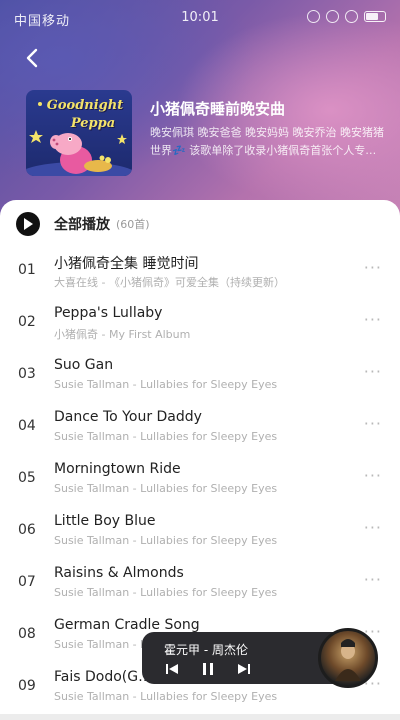 The height and width of the screenshot is (720, 400). What do you see at coordinates (218, 109) in the screenshot?
I see `playlist-title: 小猪佩奇睡前晚安曲` at bounding box center [218, 109].